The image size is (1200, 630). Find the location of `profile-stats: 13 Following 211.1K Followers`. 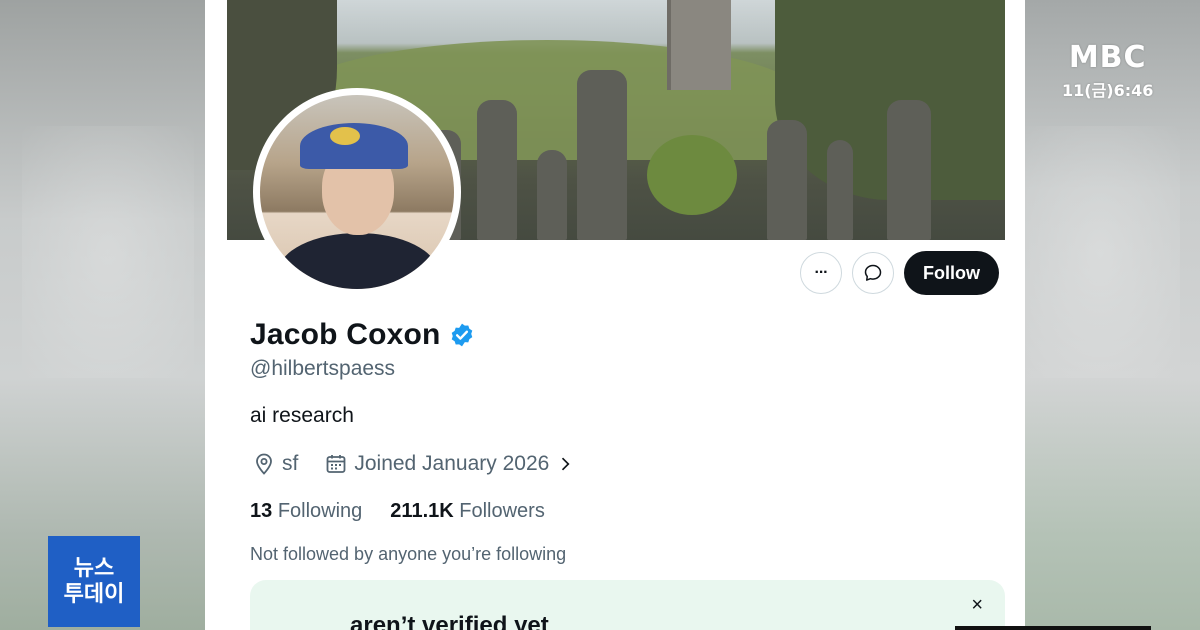

profile-stats: 13 Following 211.1K Followers is located at coordinates (397, 511).